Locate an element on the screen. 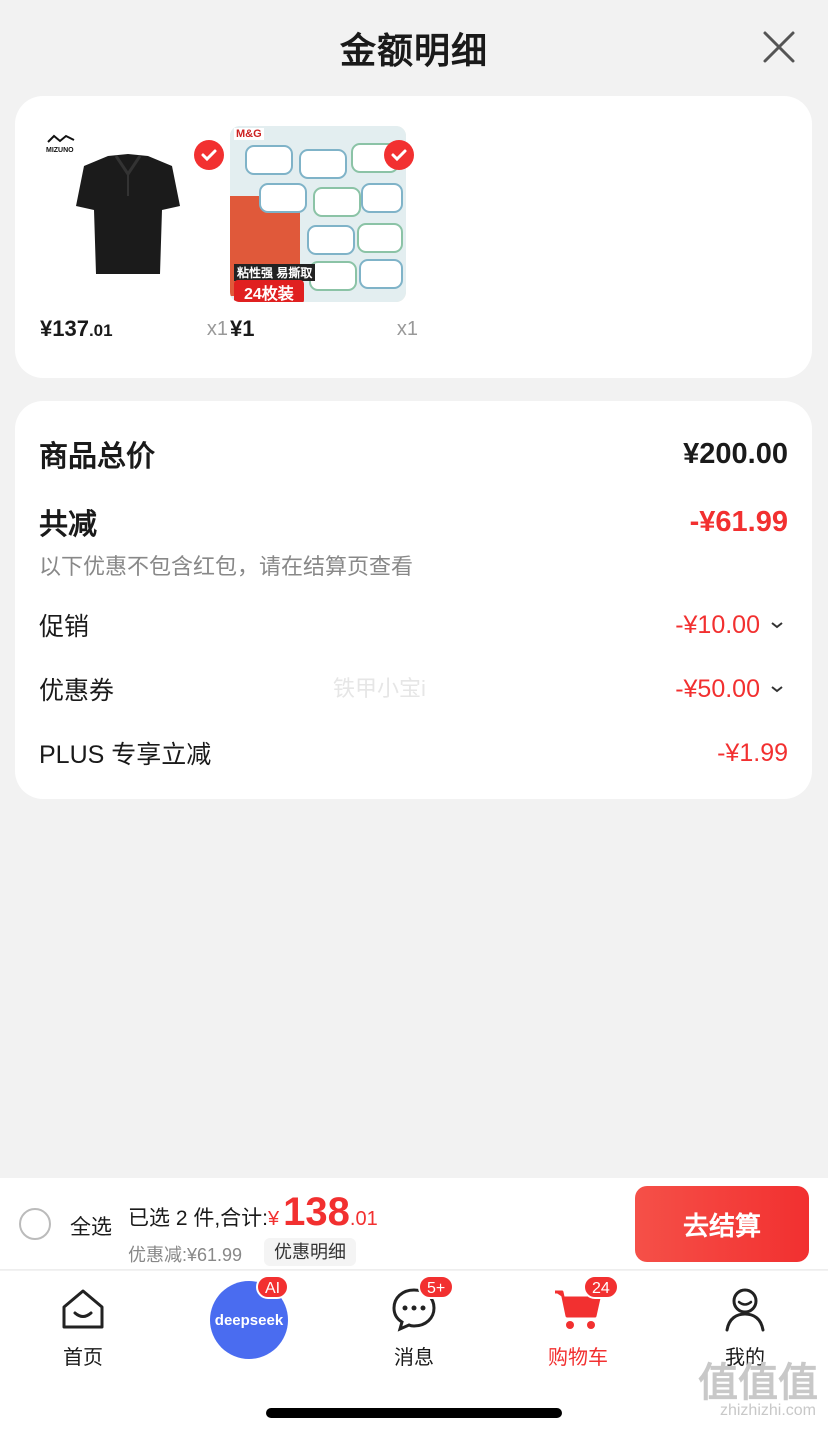  select-all-radio is located at coordinates (35, 1224).